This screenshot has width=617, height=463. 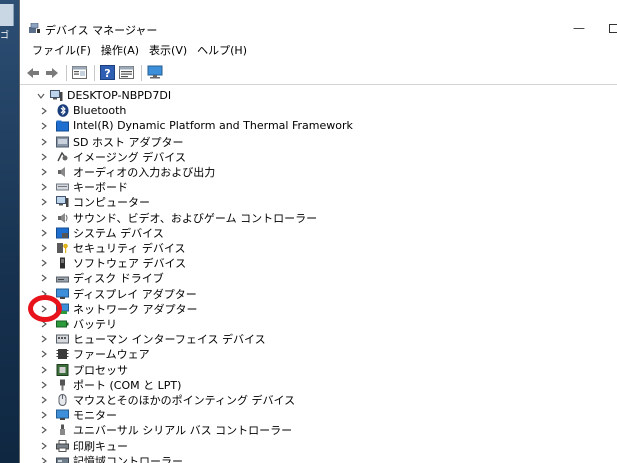 I want to click on tree-item-label: ユニバーサル シリアル バス コントローラー, so click(x=183, y=430).